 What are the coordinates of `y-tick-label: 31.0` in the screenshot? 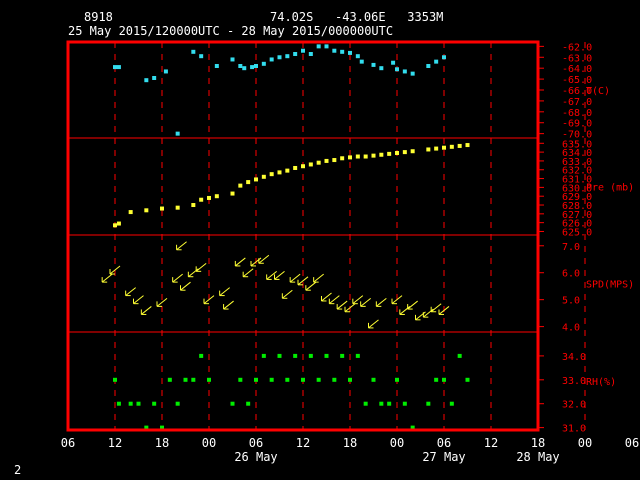 It's located at (574, 429).